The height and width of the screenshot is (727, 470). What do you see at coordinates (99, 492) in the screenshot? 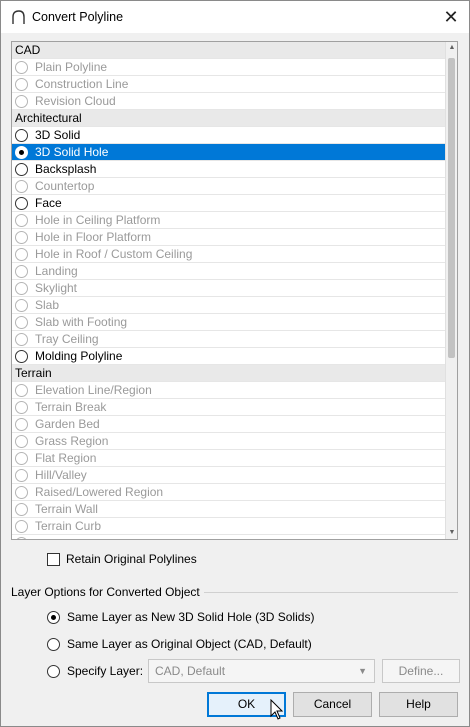
I see `list-item-label: Raised/Lowered Region` at bounding box center [99, 492].